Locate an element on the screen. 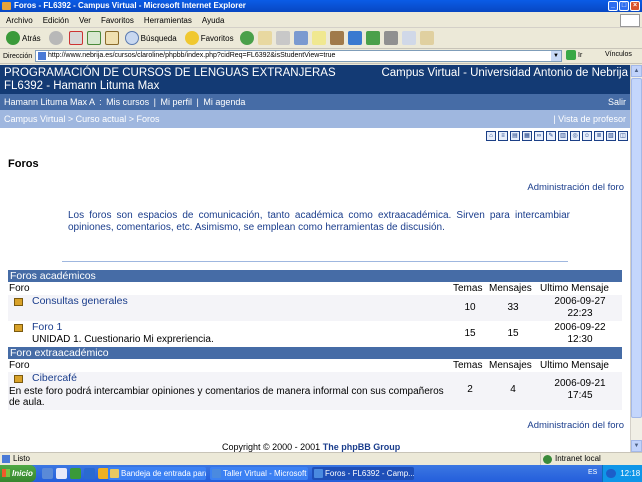  menu-ayuda: Ayuda is located at coordinates (213, 20).